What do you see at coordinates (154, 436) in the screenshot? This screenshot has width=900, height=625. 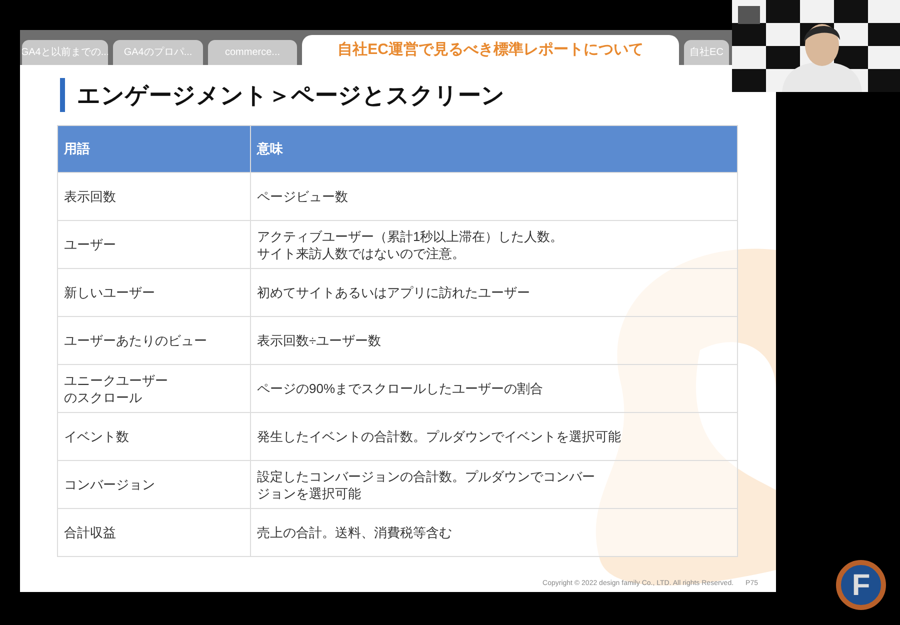 I see `table-cell: イベント数` at bounding box center [154, 436].